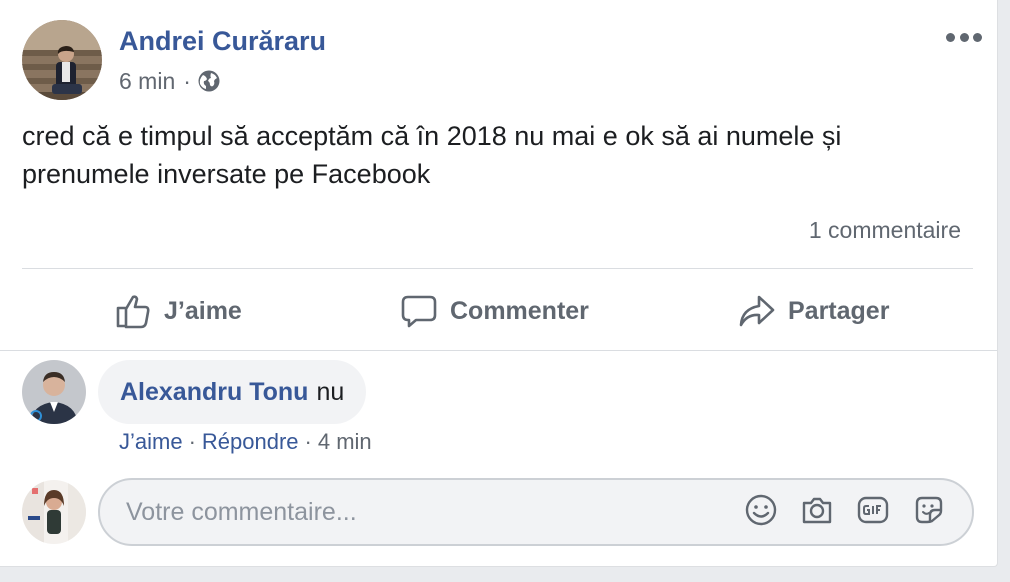 This screenshot has width=1010, height=582. Describe the element at coordinates (817, 510) in the screenshot. I see `camera-icon` at that location.